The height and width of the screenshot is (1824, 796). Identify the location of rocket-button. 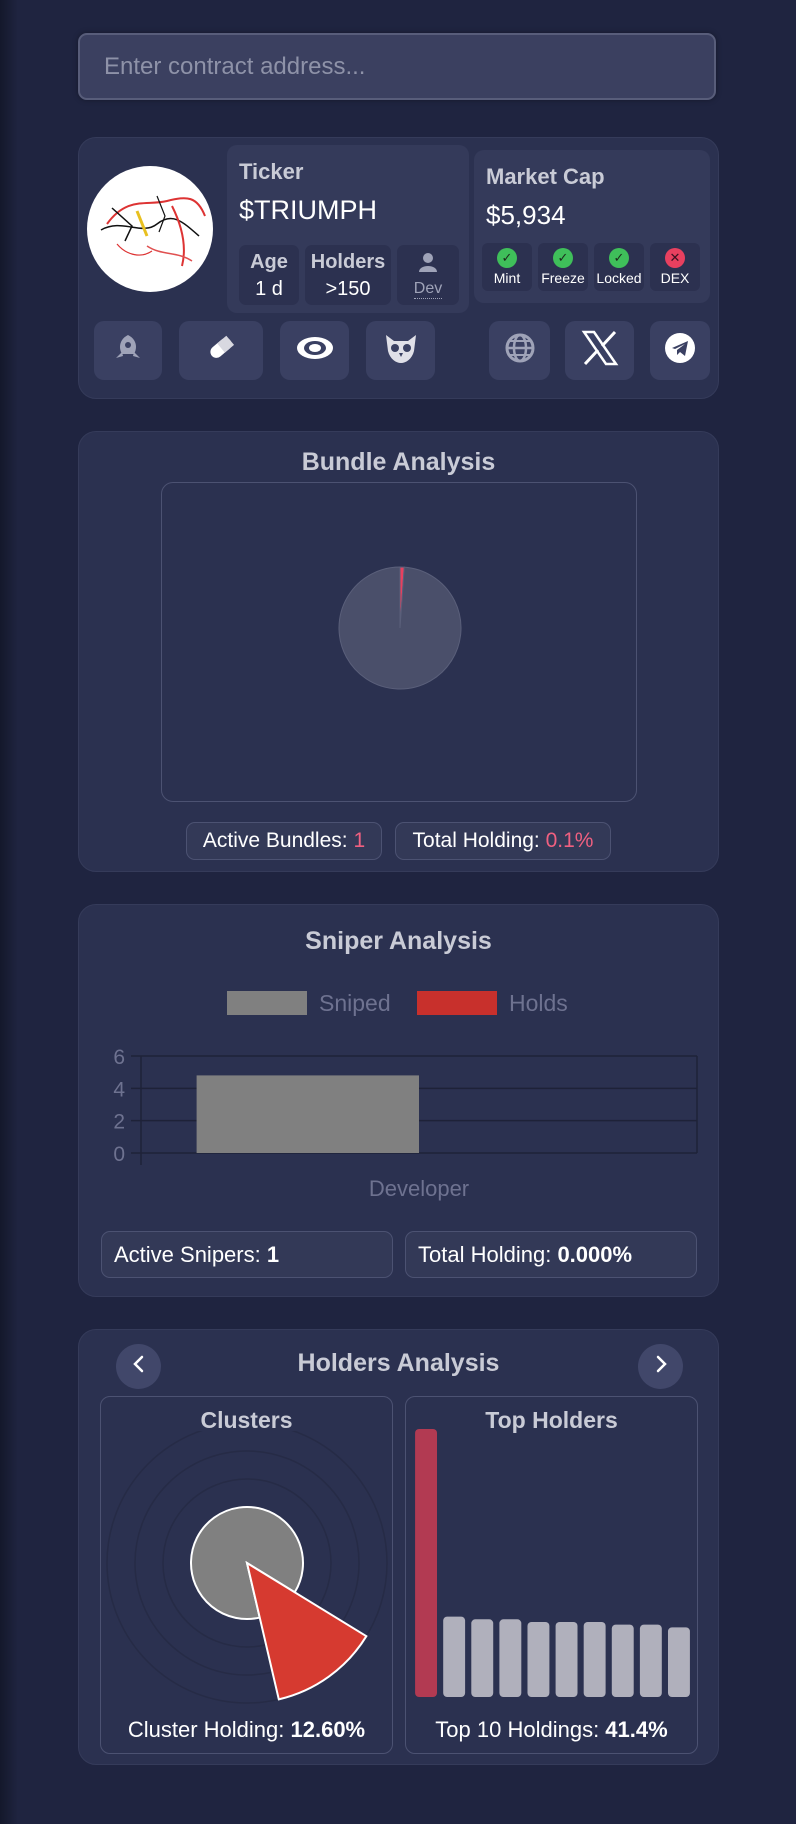
(128, 350).